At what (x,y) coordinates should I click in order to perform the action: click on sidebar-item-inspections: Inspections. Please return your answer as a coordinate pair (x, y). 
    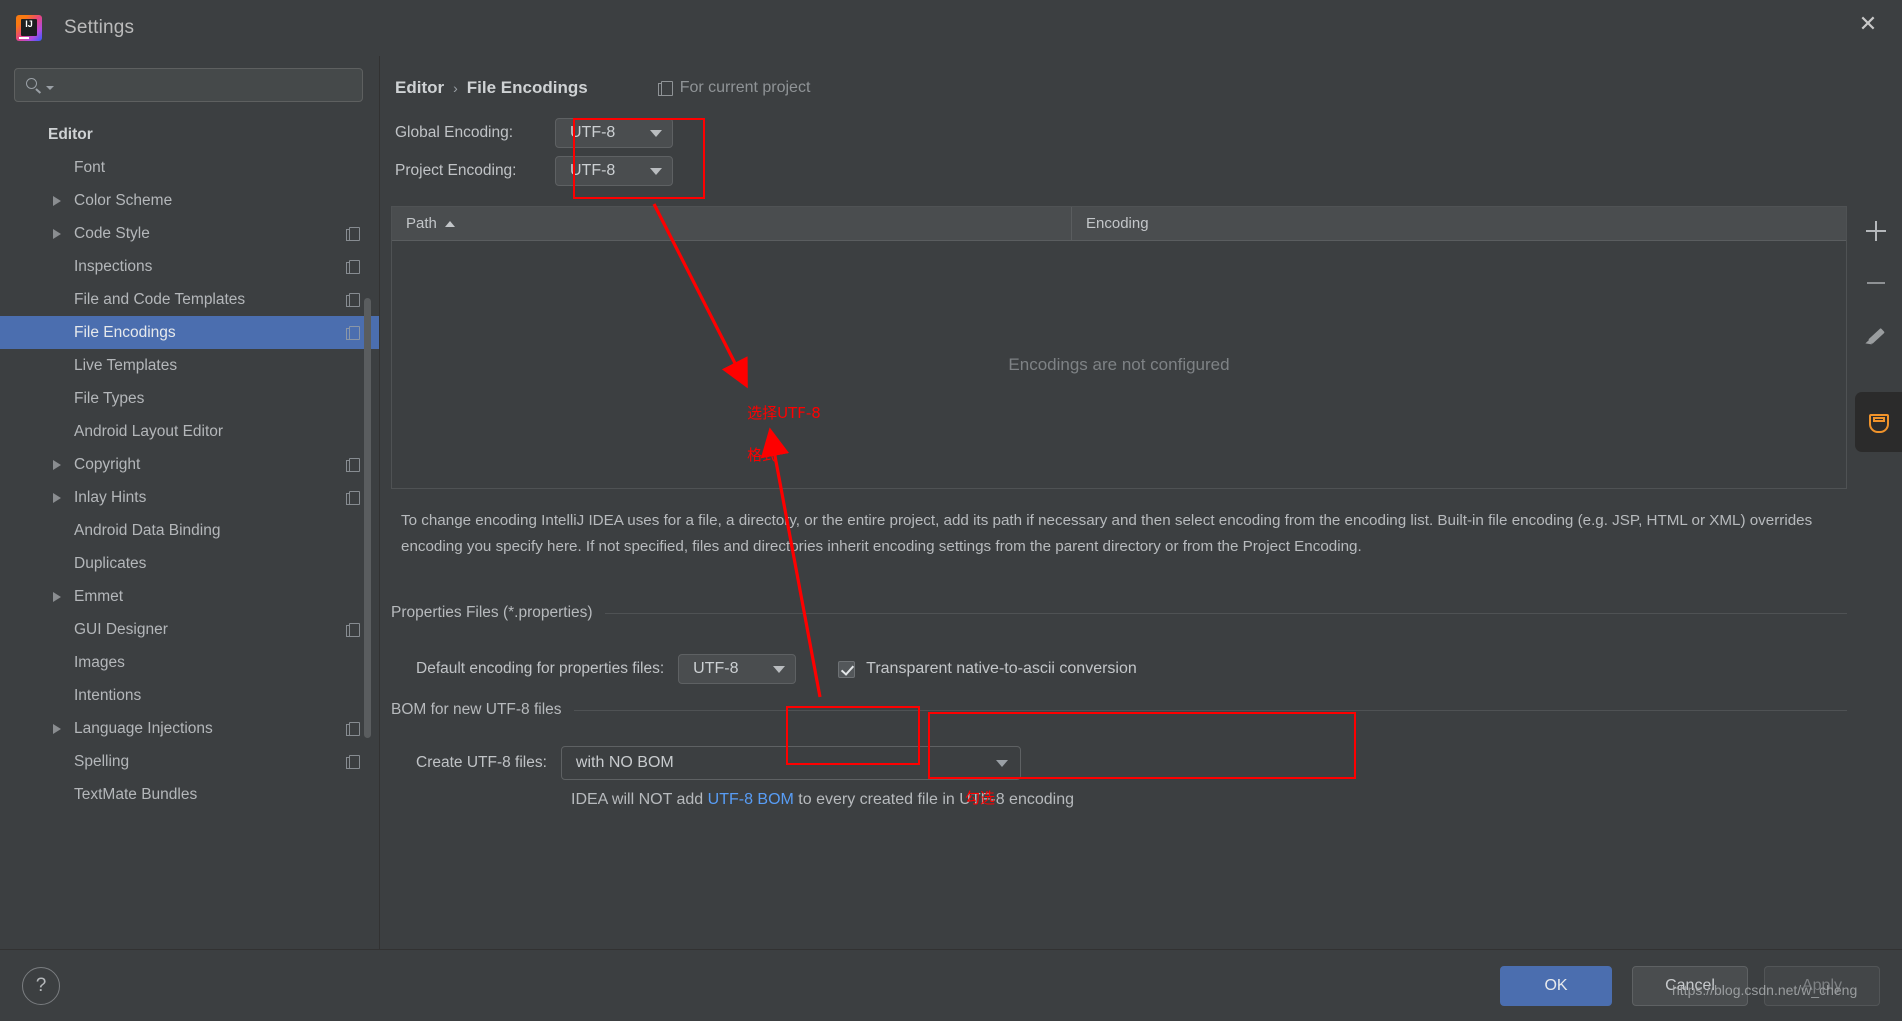
    Looking at the image, I should click on (189, 266).